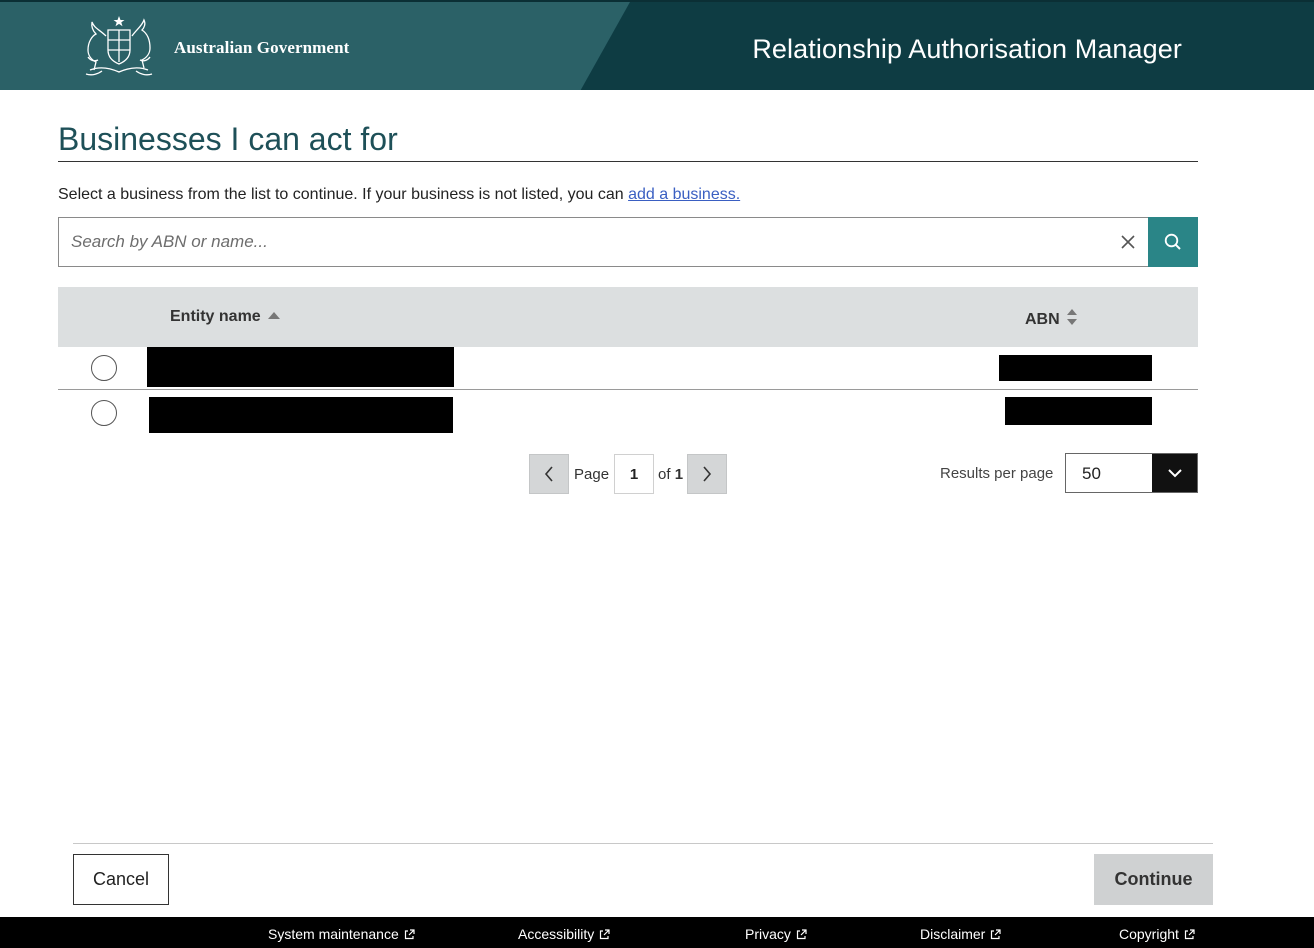  I want to click on cancel-button: Cancel, so click(121, 879).